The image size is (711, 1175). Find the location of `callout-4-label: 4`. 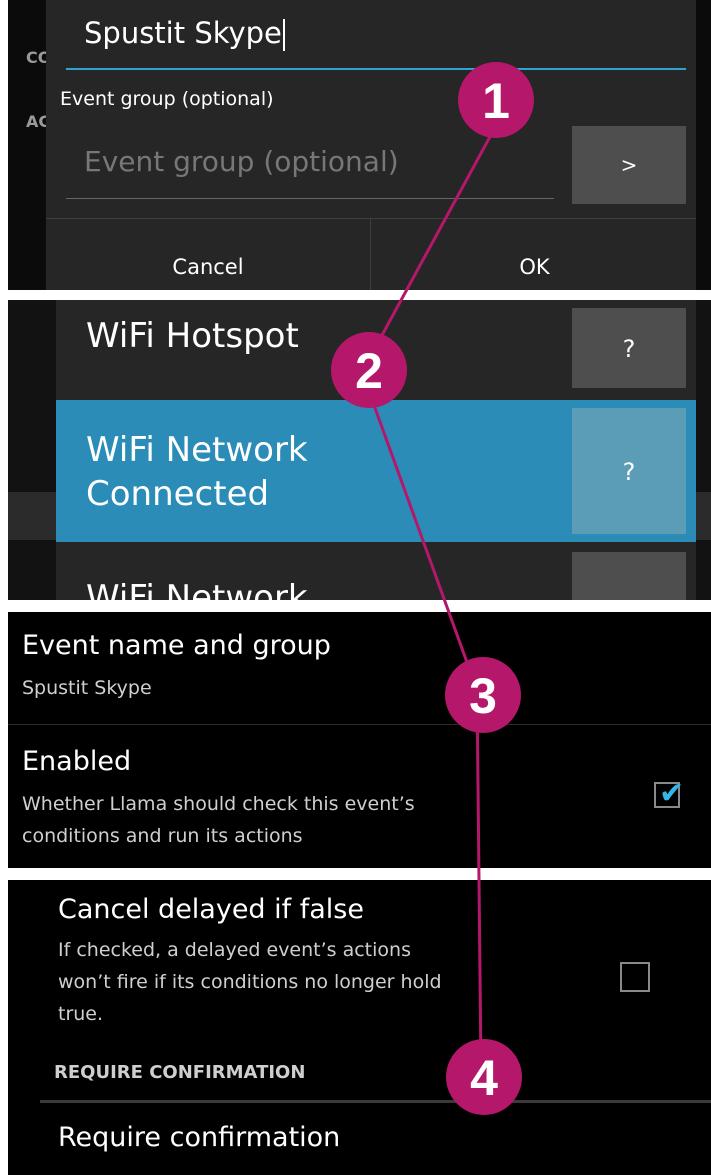

callout-4-label: 4 is located at coordinates (484, 1078).